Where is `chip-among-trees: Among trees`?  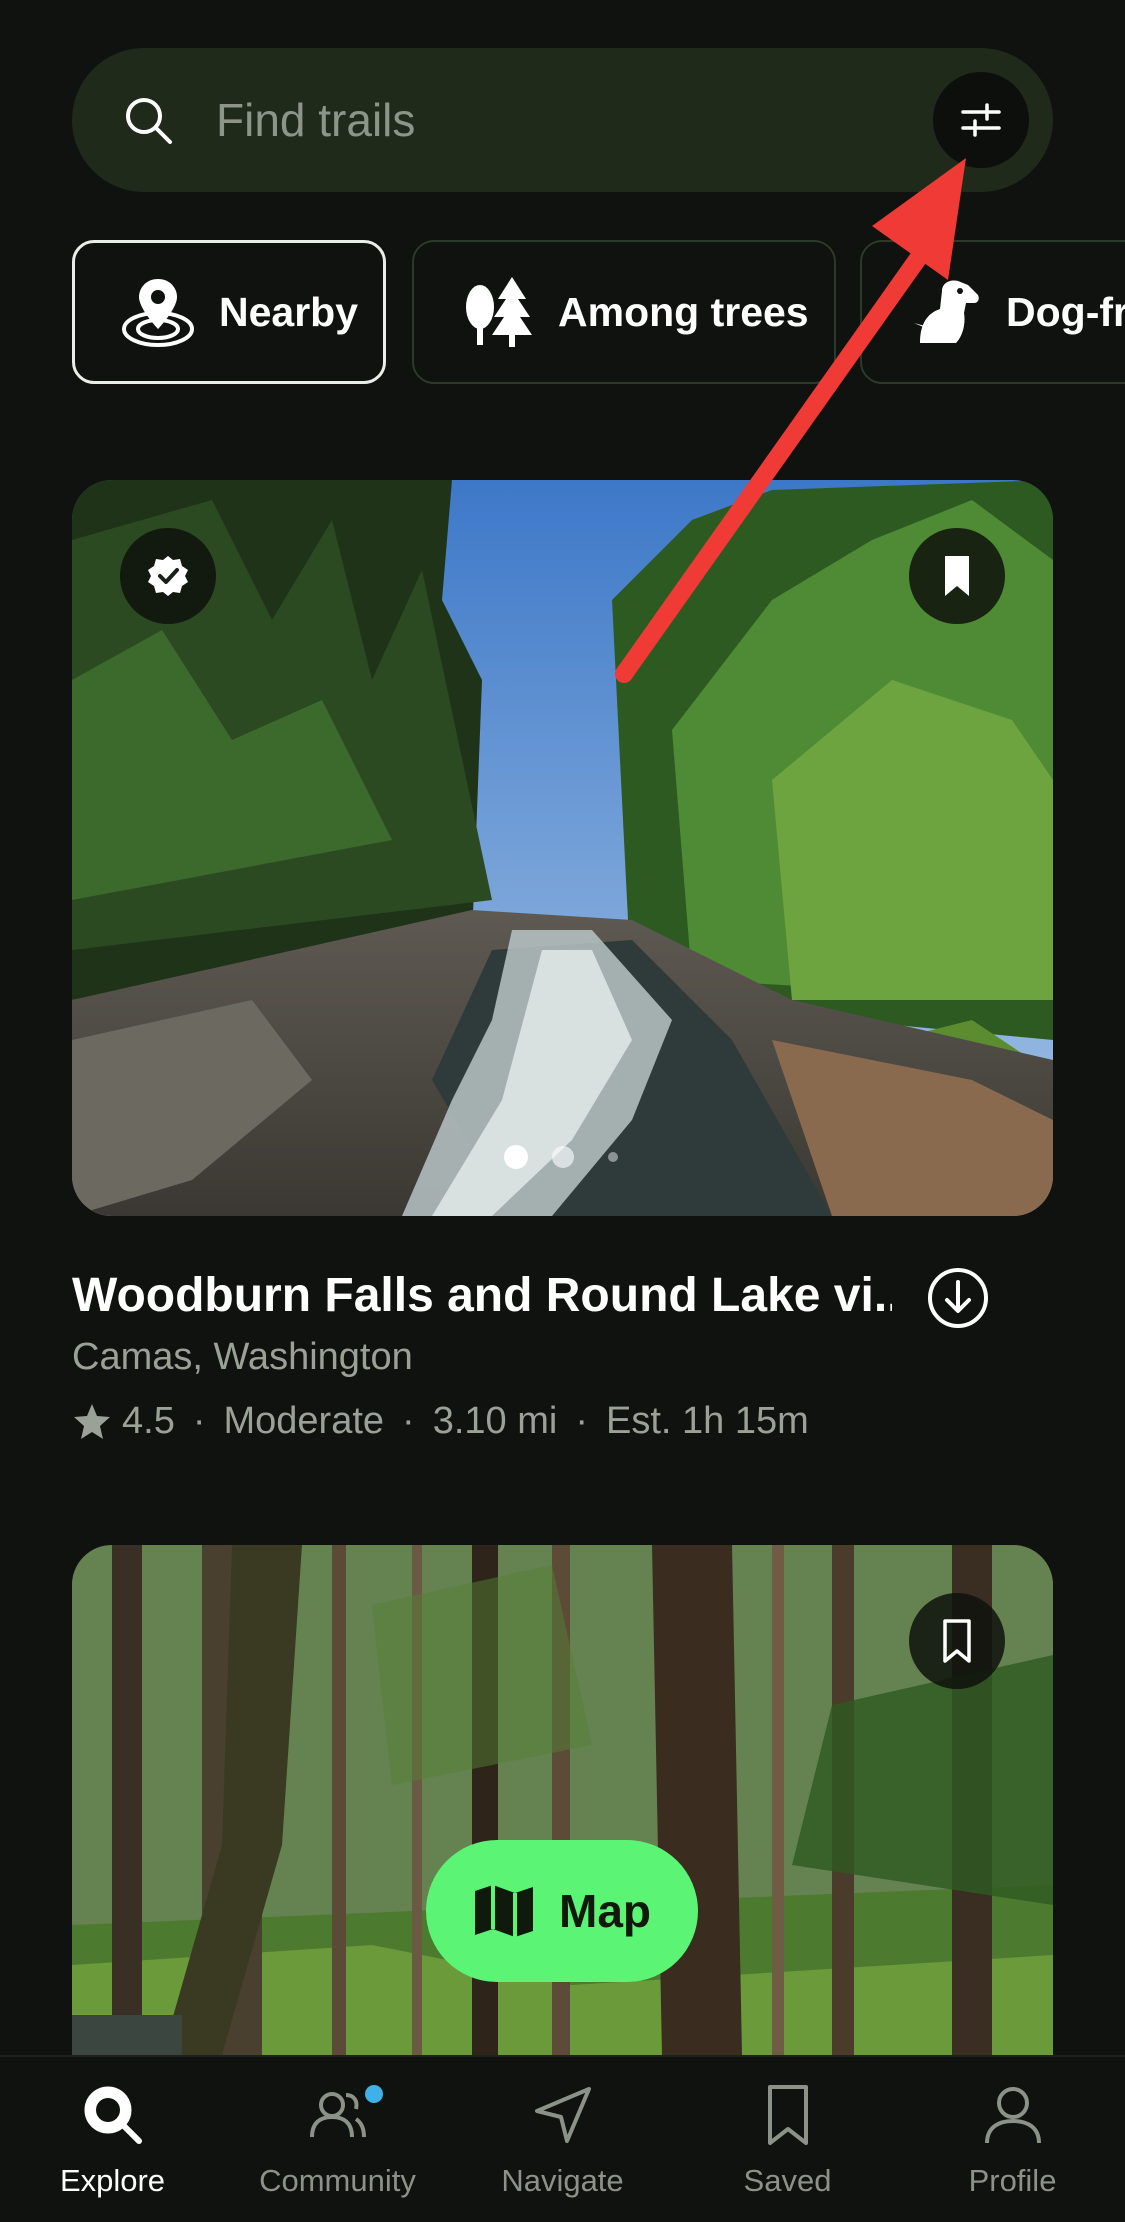
chip-among-trees: Among trees is located at coordinates (624, 312).